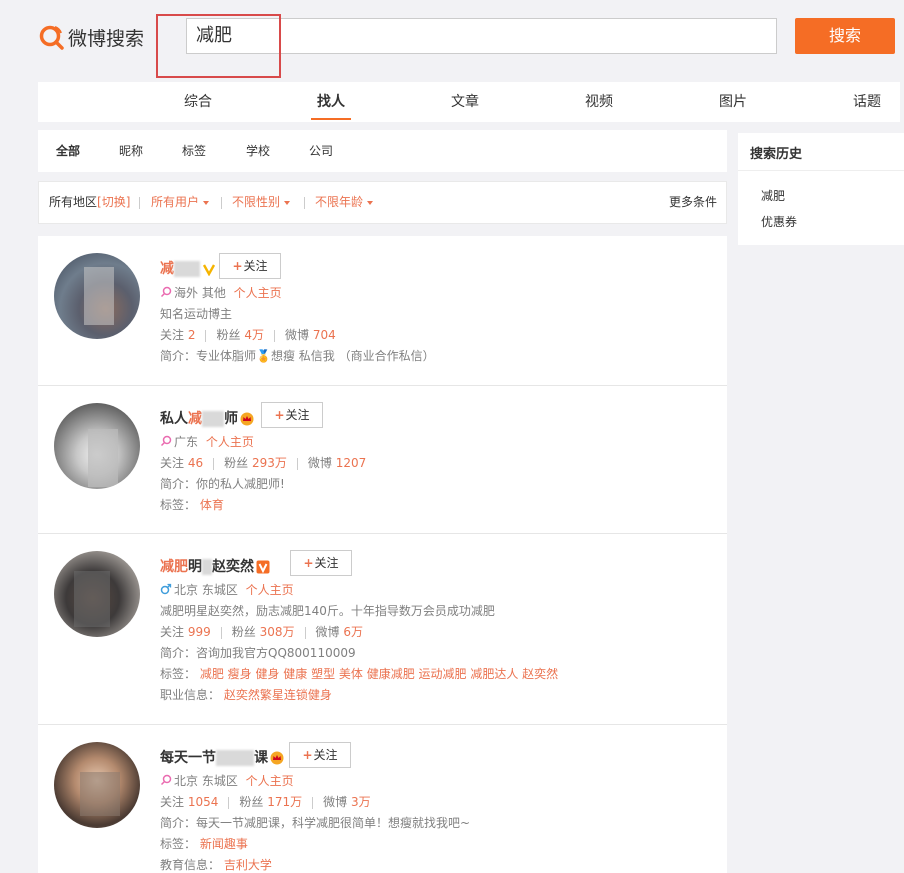  I want to click on location-line: 北京 东城区 个人主页, so click(227, 589).